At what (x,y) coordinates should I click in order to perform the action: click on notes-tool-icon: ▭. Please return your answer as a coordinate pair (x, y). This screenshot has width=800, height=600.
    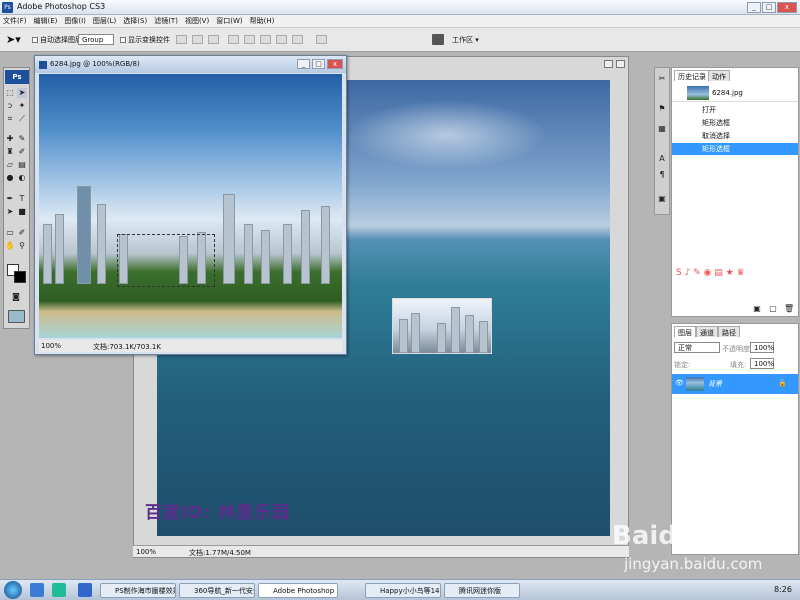
    Looking at the image, I should click on (10, 233).